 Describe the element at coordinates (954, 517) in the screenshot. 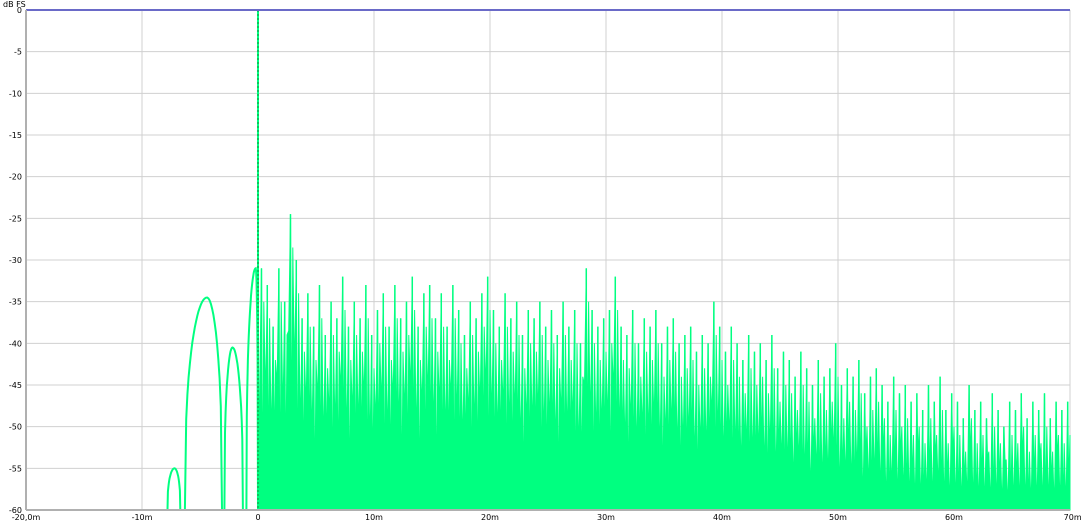

I see `x-tick-label: 60m` at that location.